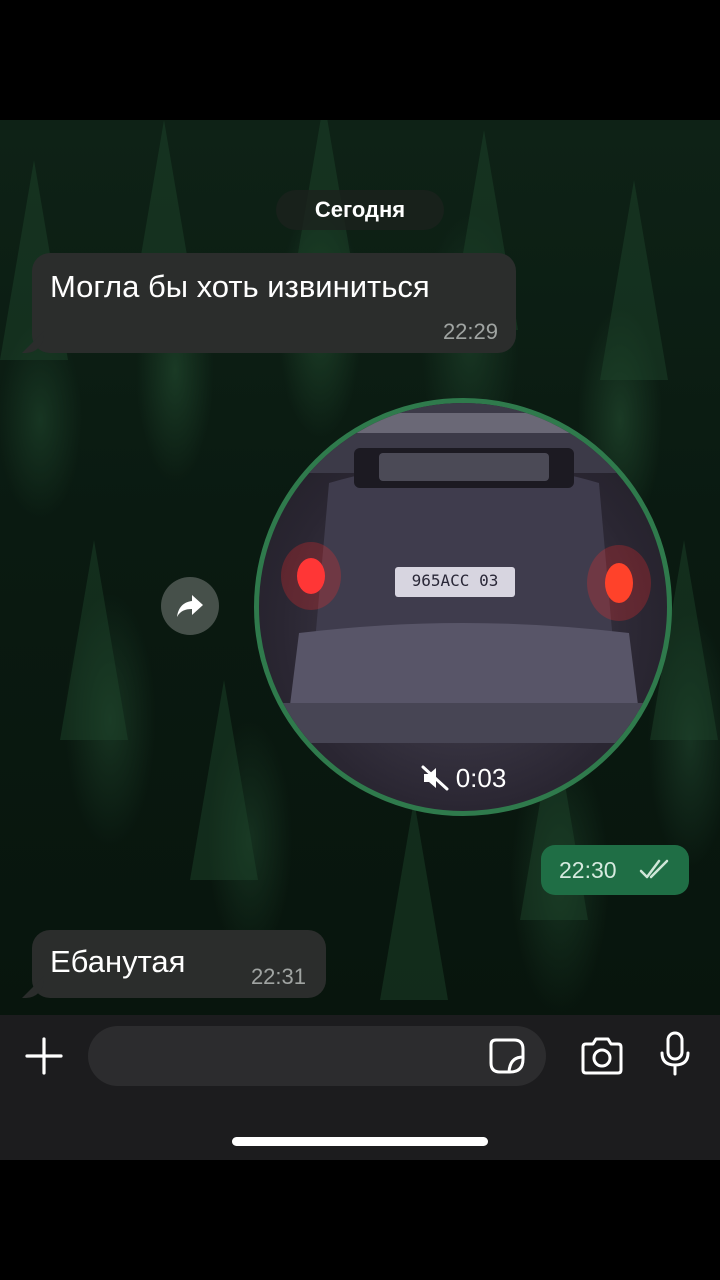  I want to click on speaker-muted-icon, so click(435, 778).